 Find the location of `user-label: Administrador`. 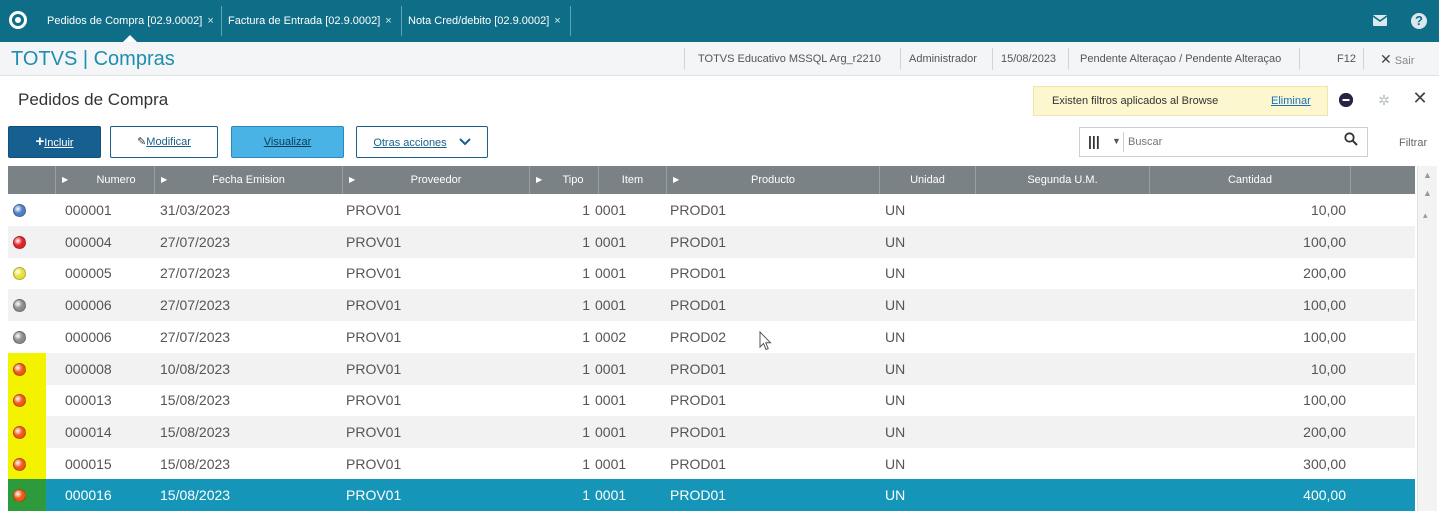

user-label: Administrador is located at coordinates (943, 59).